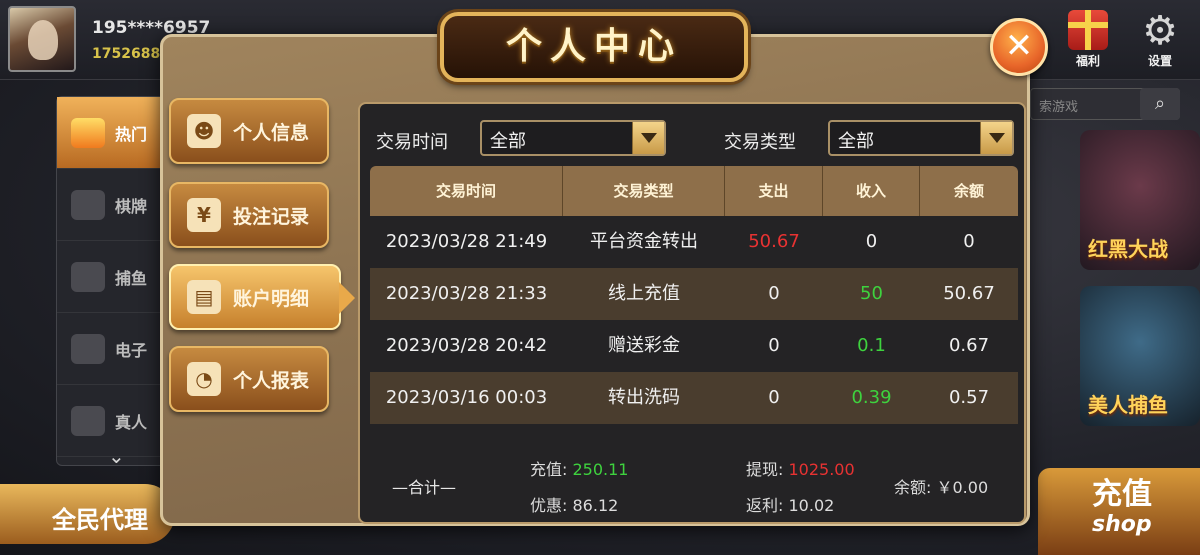  What do you see at coordinates (204, 215) in the screenshot?
I see `bet-record-icon: ¥` at bounding box center [204, 215].